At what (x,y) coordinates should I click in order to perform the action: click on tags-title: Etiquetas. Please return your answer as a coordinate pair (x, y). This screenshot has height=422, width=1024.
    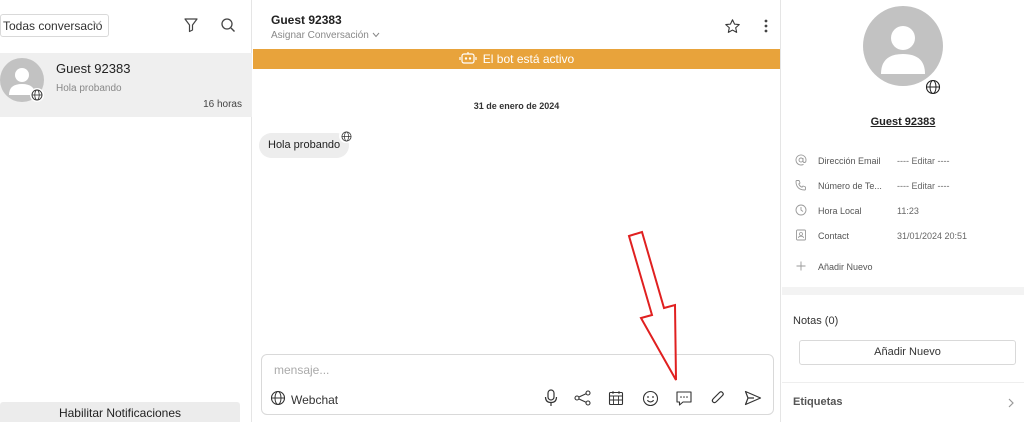
    Looking at the image, I should click on (818, 402).